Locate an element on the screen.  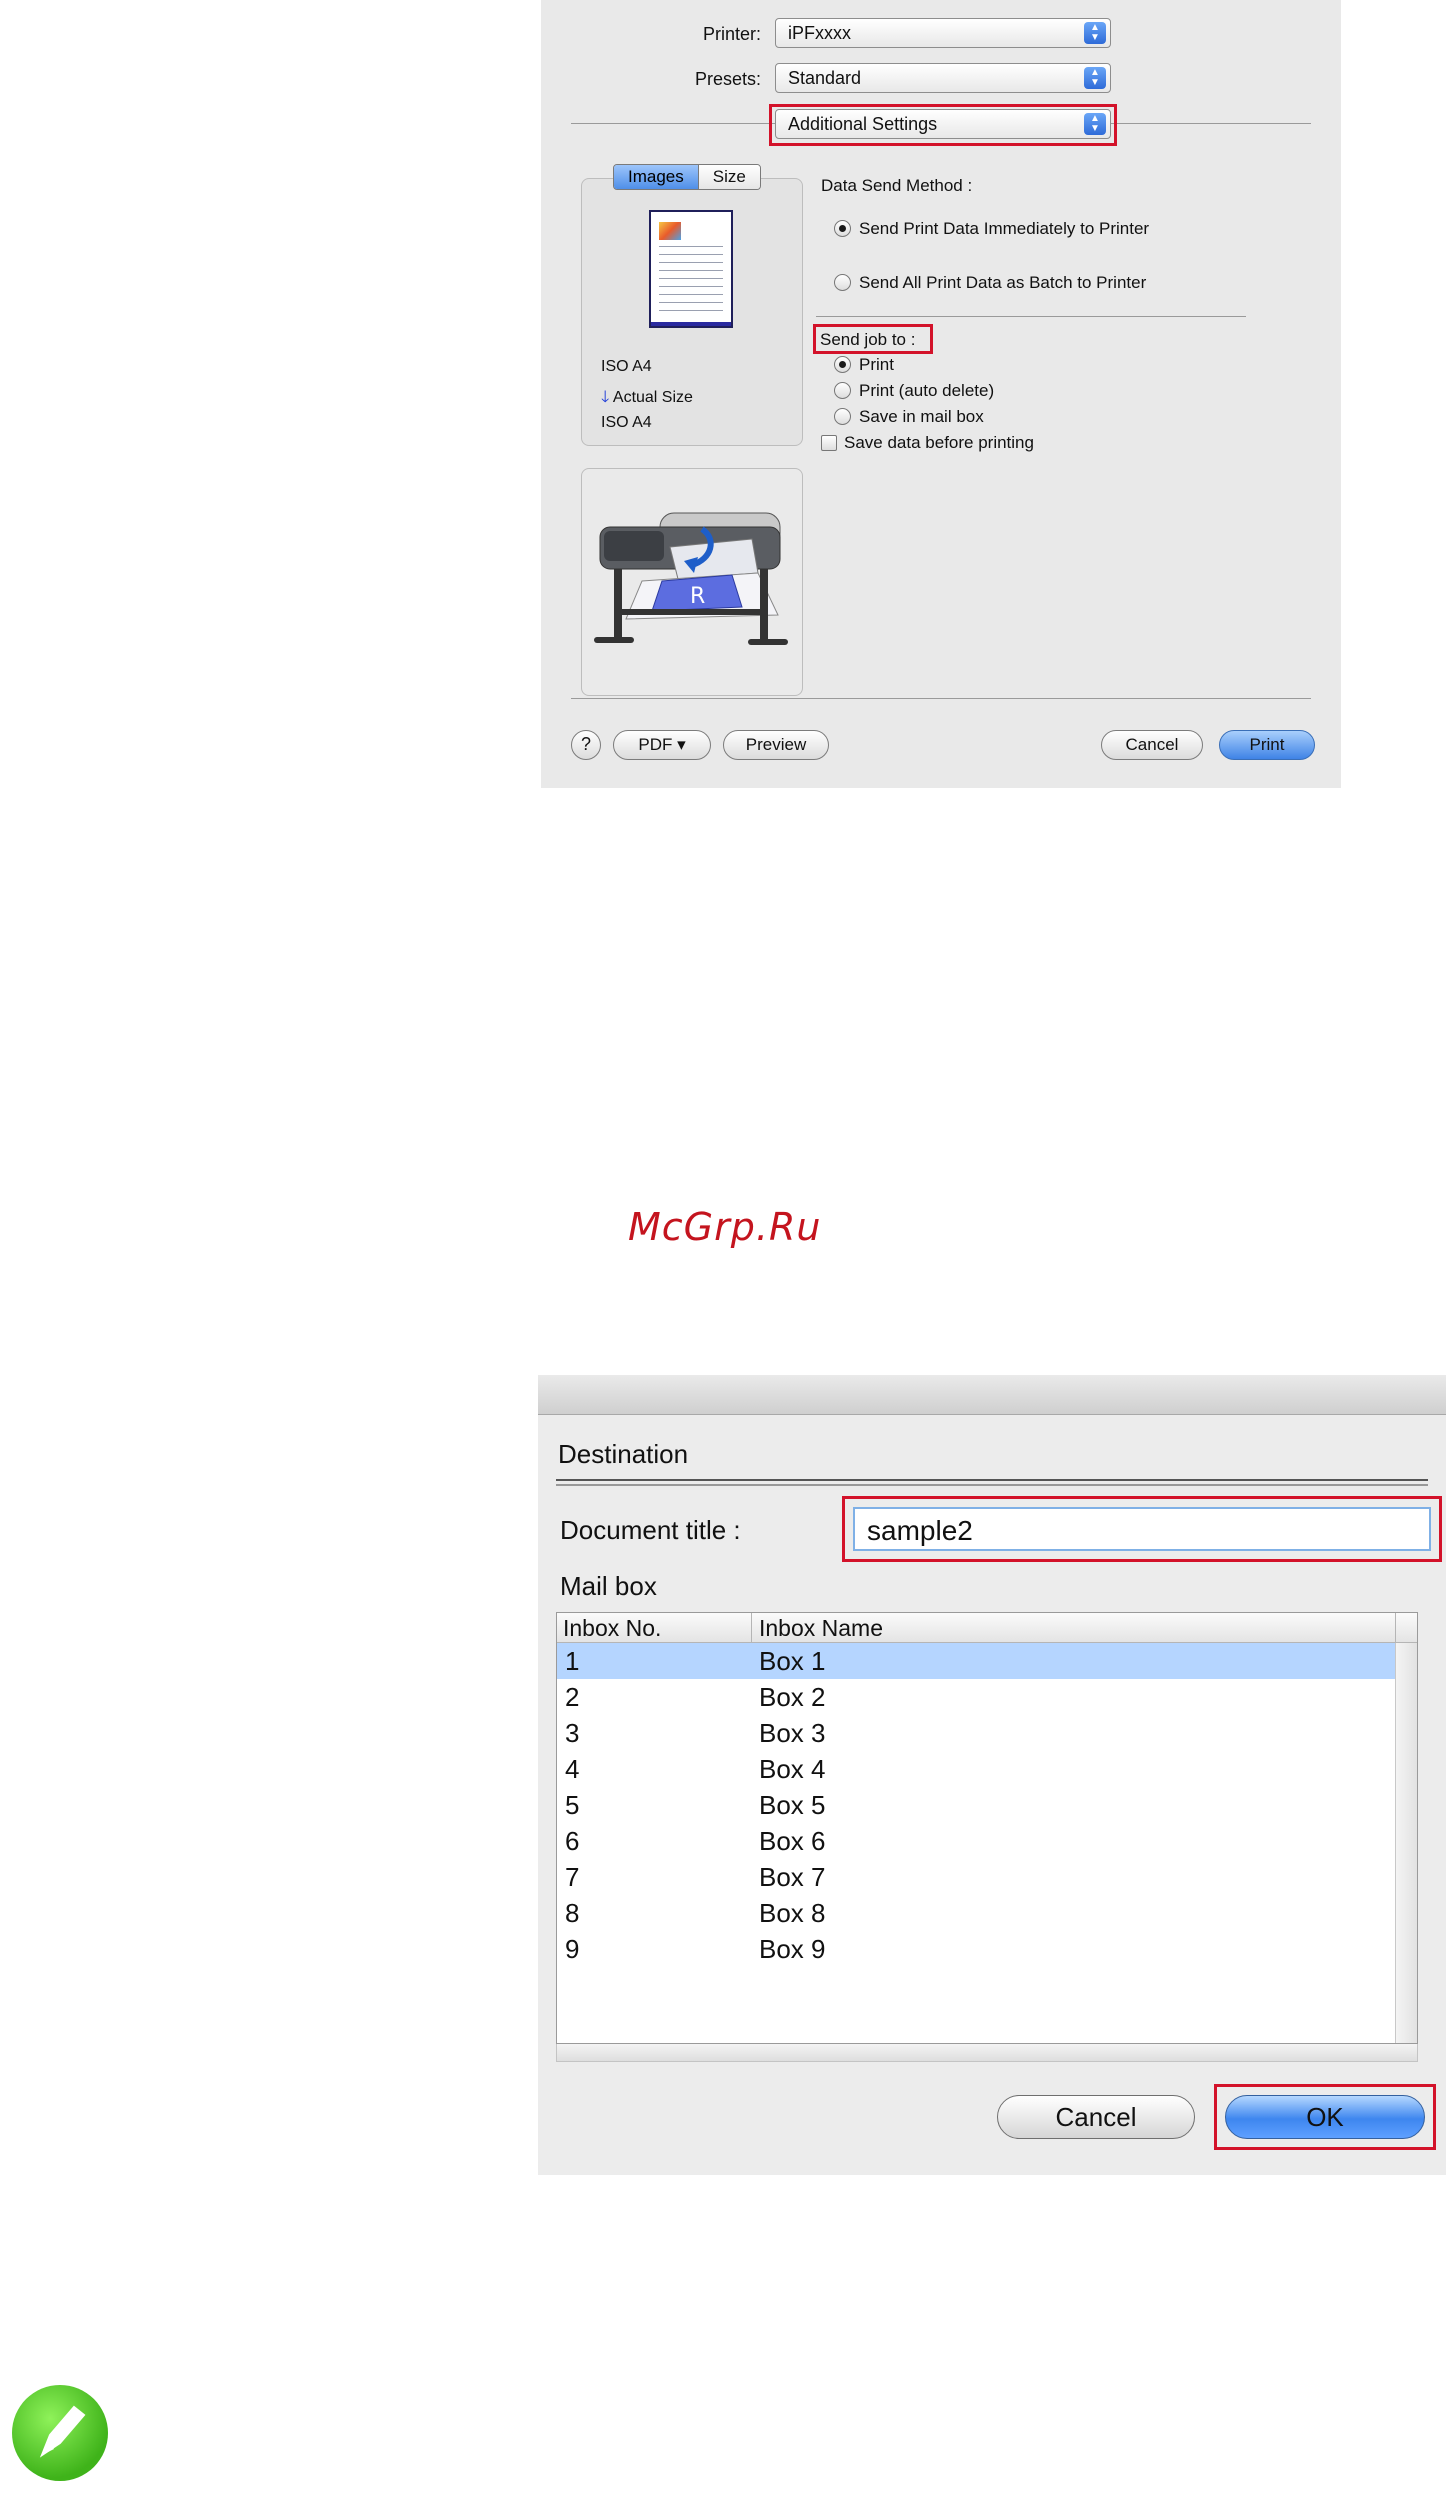
radio-send-immediately is located at coordinates (842, 228).